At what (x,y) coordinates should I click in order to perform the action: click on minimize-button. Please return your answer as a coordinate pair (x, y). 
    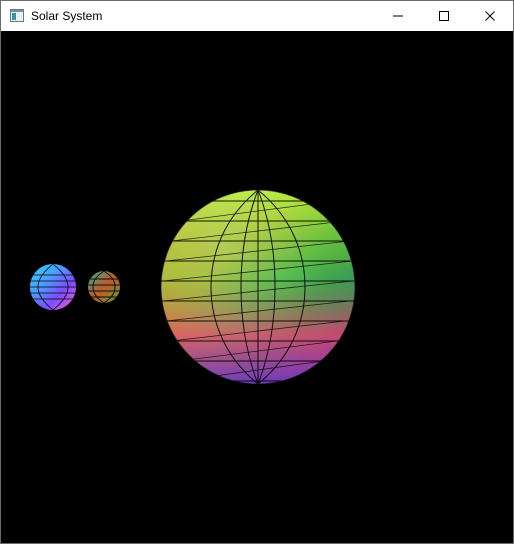
    Looking at the image, I should click on (398, 16).